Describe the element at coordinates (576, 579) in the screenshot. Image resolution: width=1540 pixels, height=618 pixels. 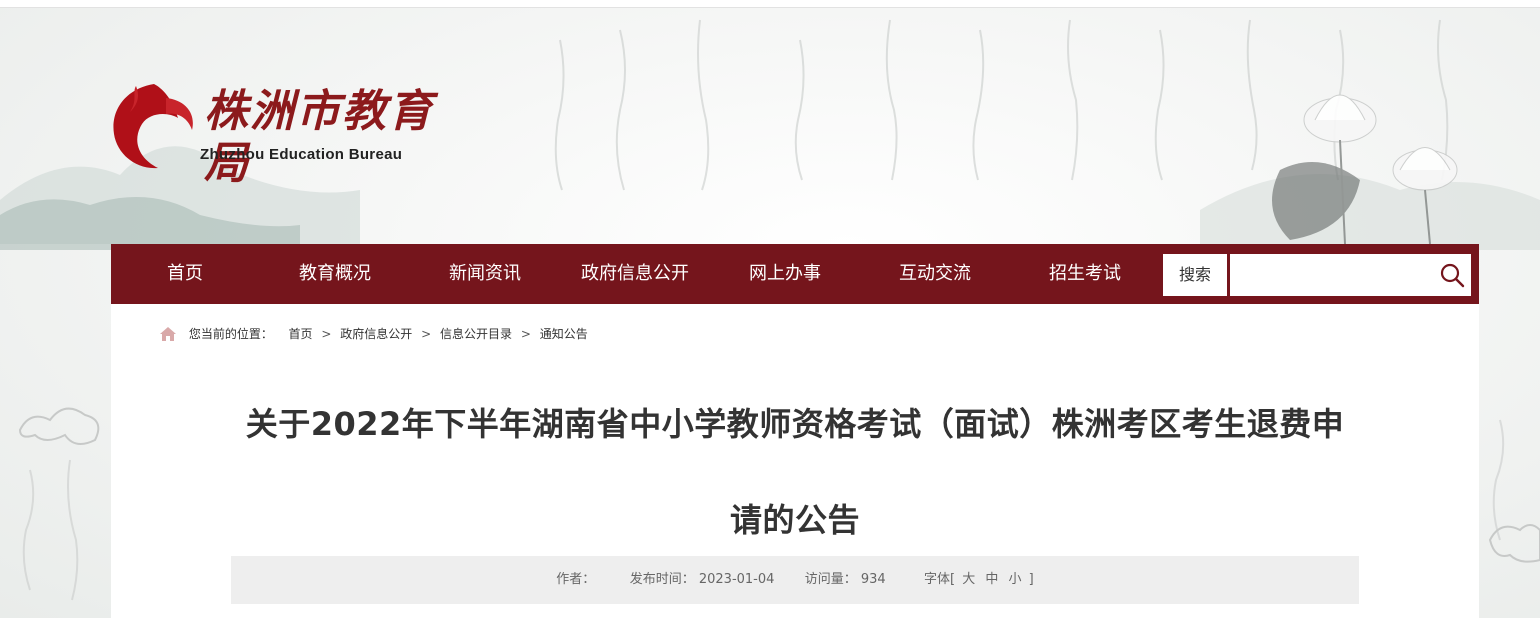
I see `author-label: 作者：` at that location.